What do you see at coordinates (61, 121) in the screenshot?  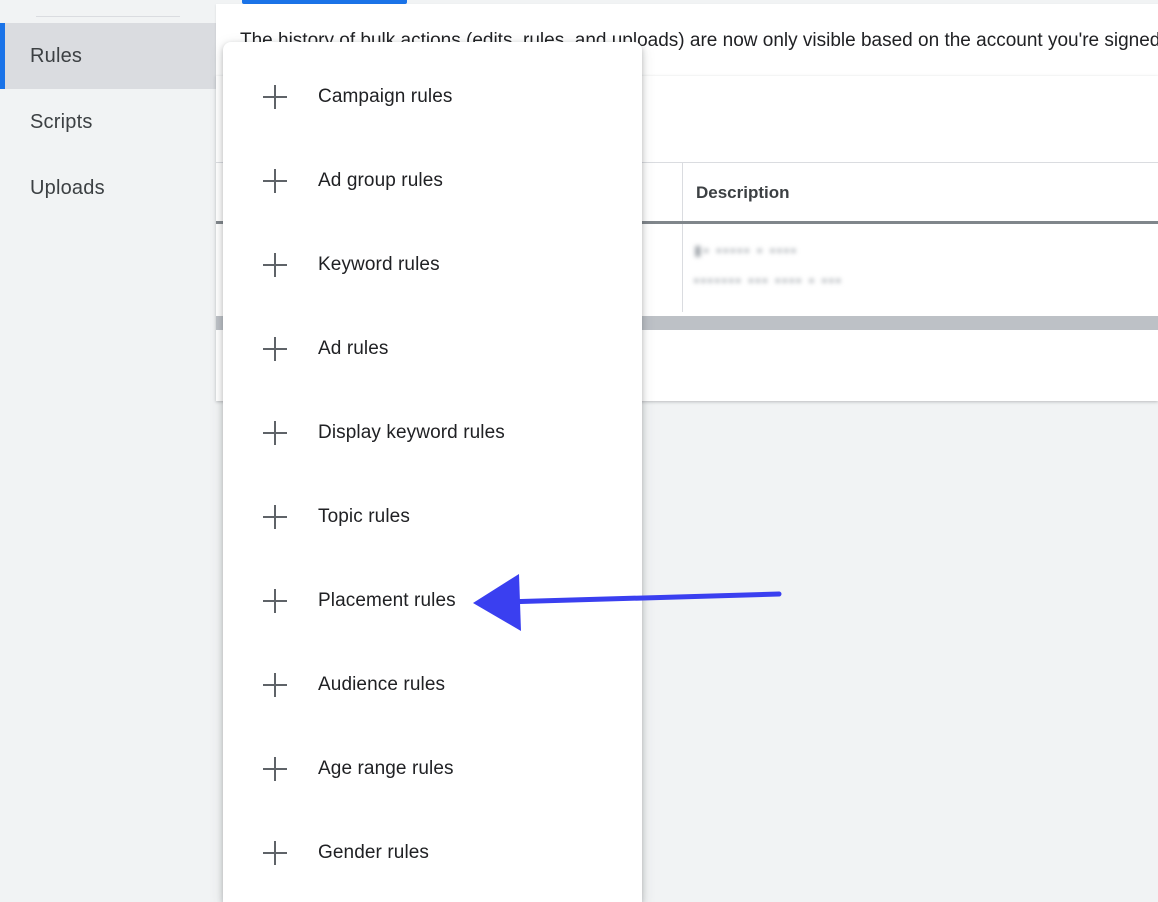 I see `sidebar-item-label: Scripts` at bounding box center [61, 121].